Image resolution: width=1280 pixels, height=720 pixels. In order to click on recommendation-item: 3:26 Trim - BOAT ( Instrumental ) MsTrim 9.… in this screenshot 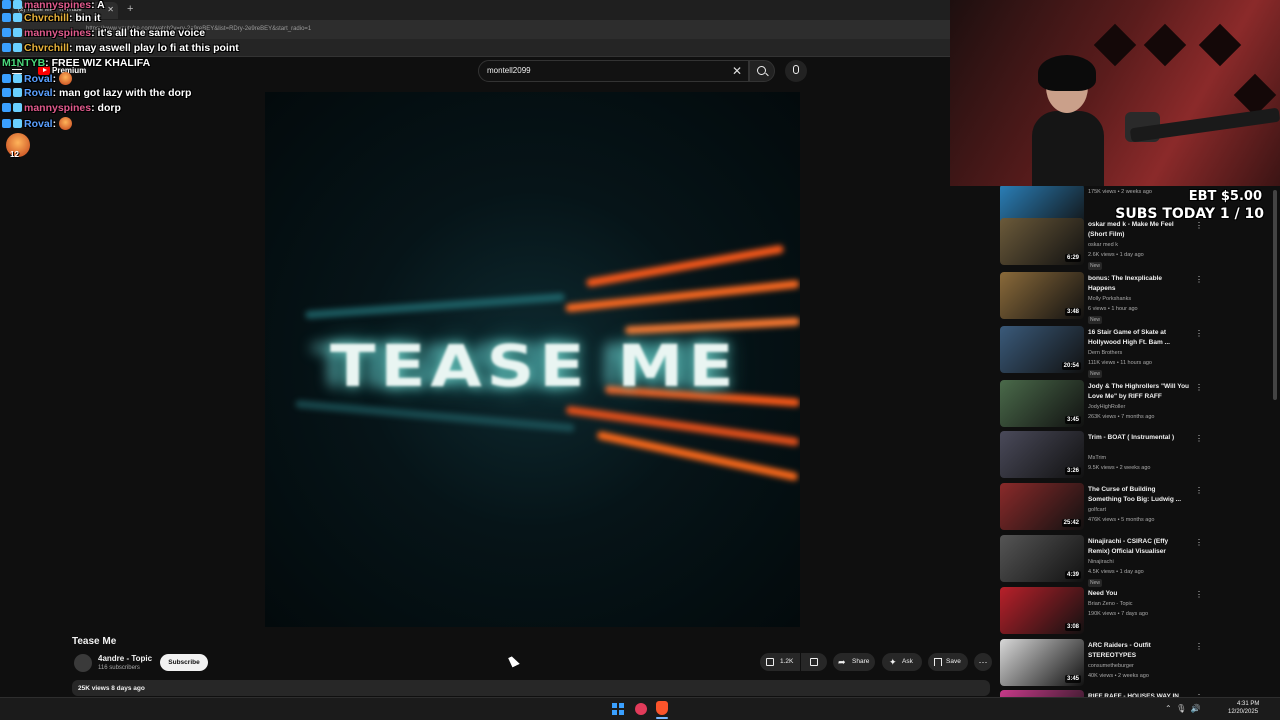, I will do `click(1102, 457)`.